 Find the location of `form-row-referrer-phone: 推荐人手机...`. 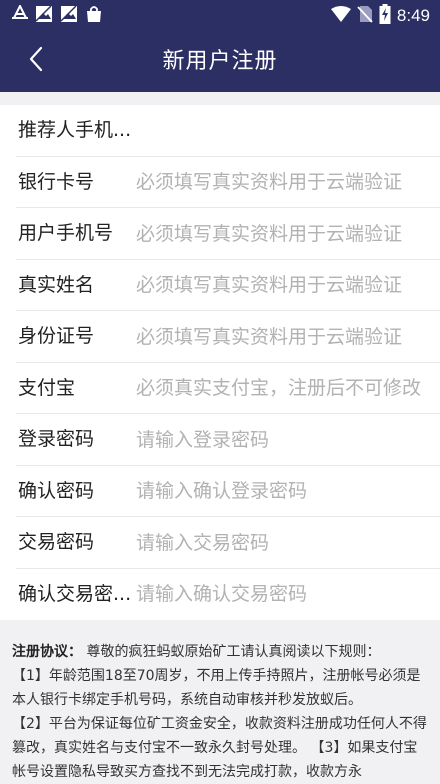

form-row-referrer-phone: 推荐人手机... is located at coordinates (228, 131).